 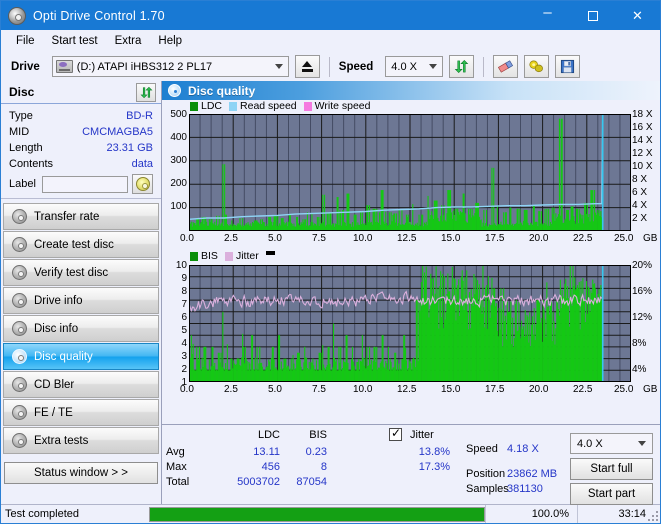 I want to click on stats-jitter-avg: 13.8%, so click(x=434, y=452).